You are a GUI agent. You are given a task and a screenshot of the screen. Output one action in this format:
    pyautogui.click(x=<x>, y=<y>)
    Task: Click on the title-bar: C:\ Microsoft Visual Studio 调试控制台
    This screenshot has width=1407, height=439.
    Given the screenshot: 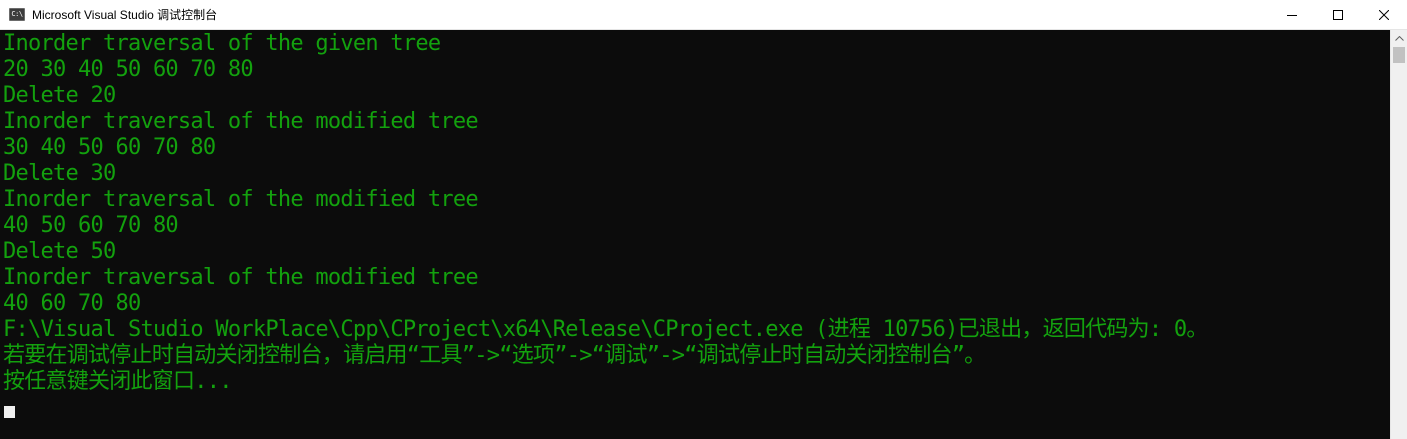 What is the action you would take?
    pyautogui.click(x=703, y=15)
    